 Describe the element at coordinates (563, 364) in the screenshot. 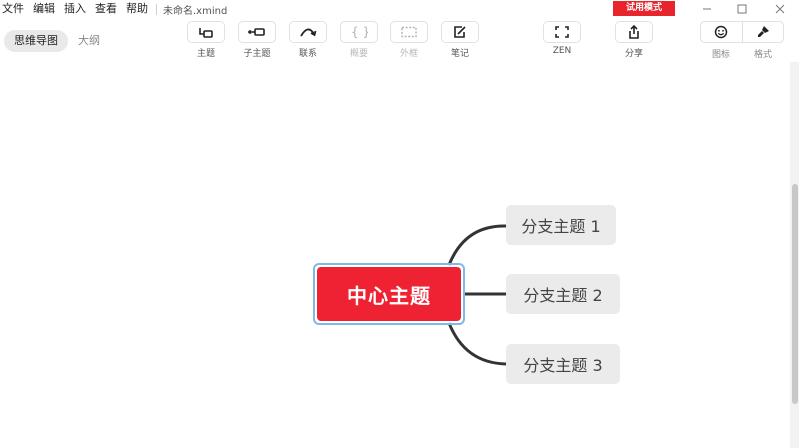

I see `branch-topic-3: 分支主题 3` at that location.